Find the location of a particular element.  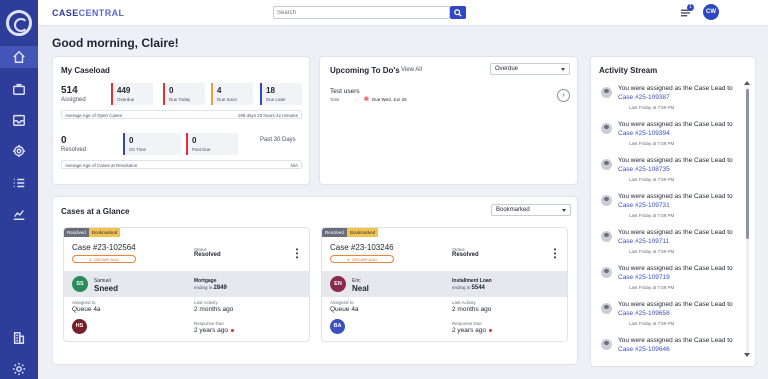

brand-part1: CASE is located at coordinates (65, 13).